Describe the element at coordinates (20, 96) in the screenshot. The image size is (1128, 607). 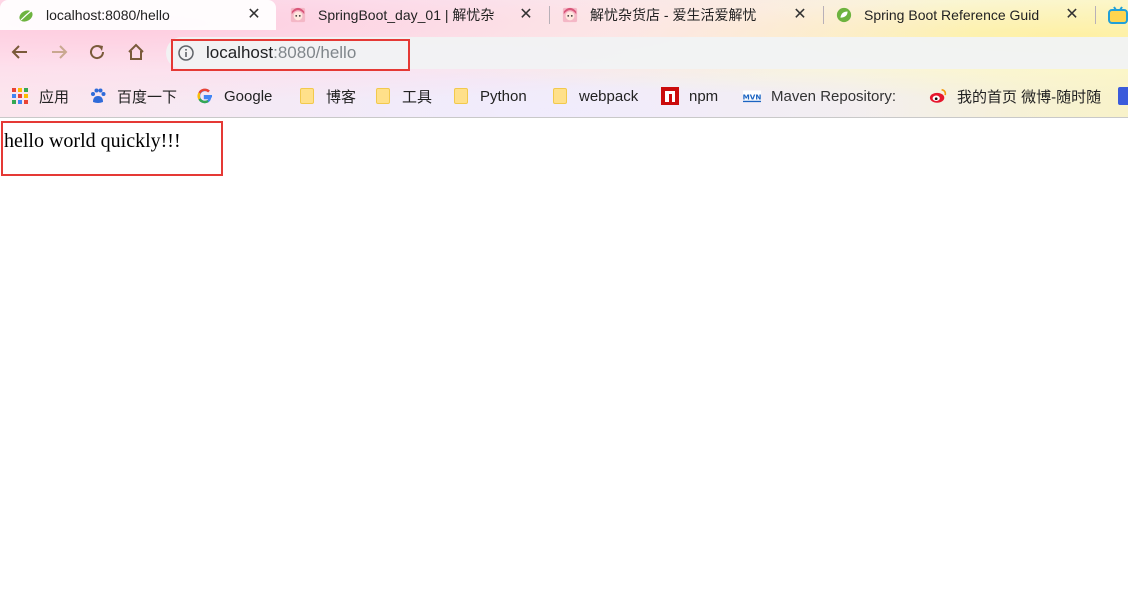
I see `apps-grid-icon` at that location.